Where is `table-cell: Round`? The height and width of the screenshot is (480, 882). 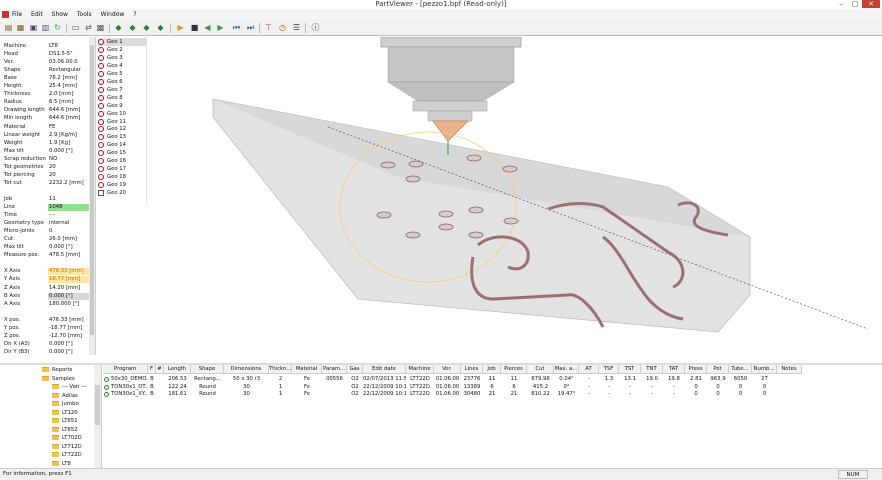
table-cell: Round is located at coordinates (207, 387).